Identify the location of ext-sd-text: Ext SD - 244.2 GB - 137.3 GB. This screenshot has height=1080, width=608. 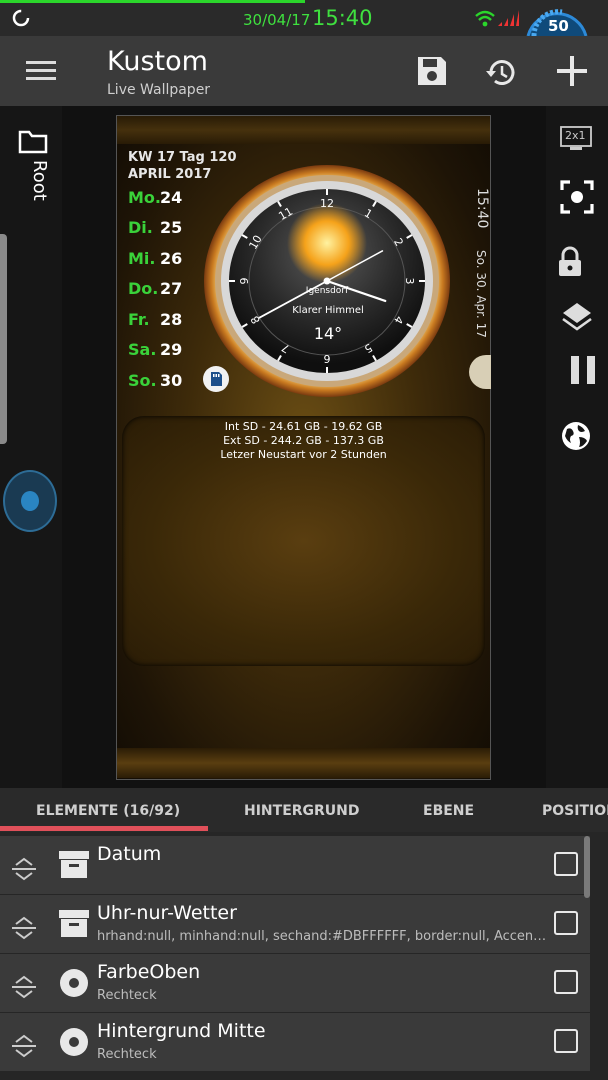
(303, 440).